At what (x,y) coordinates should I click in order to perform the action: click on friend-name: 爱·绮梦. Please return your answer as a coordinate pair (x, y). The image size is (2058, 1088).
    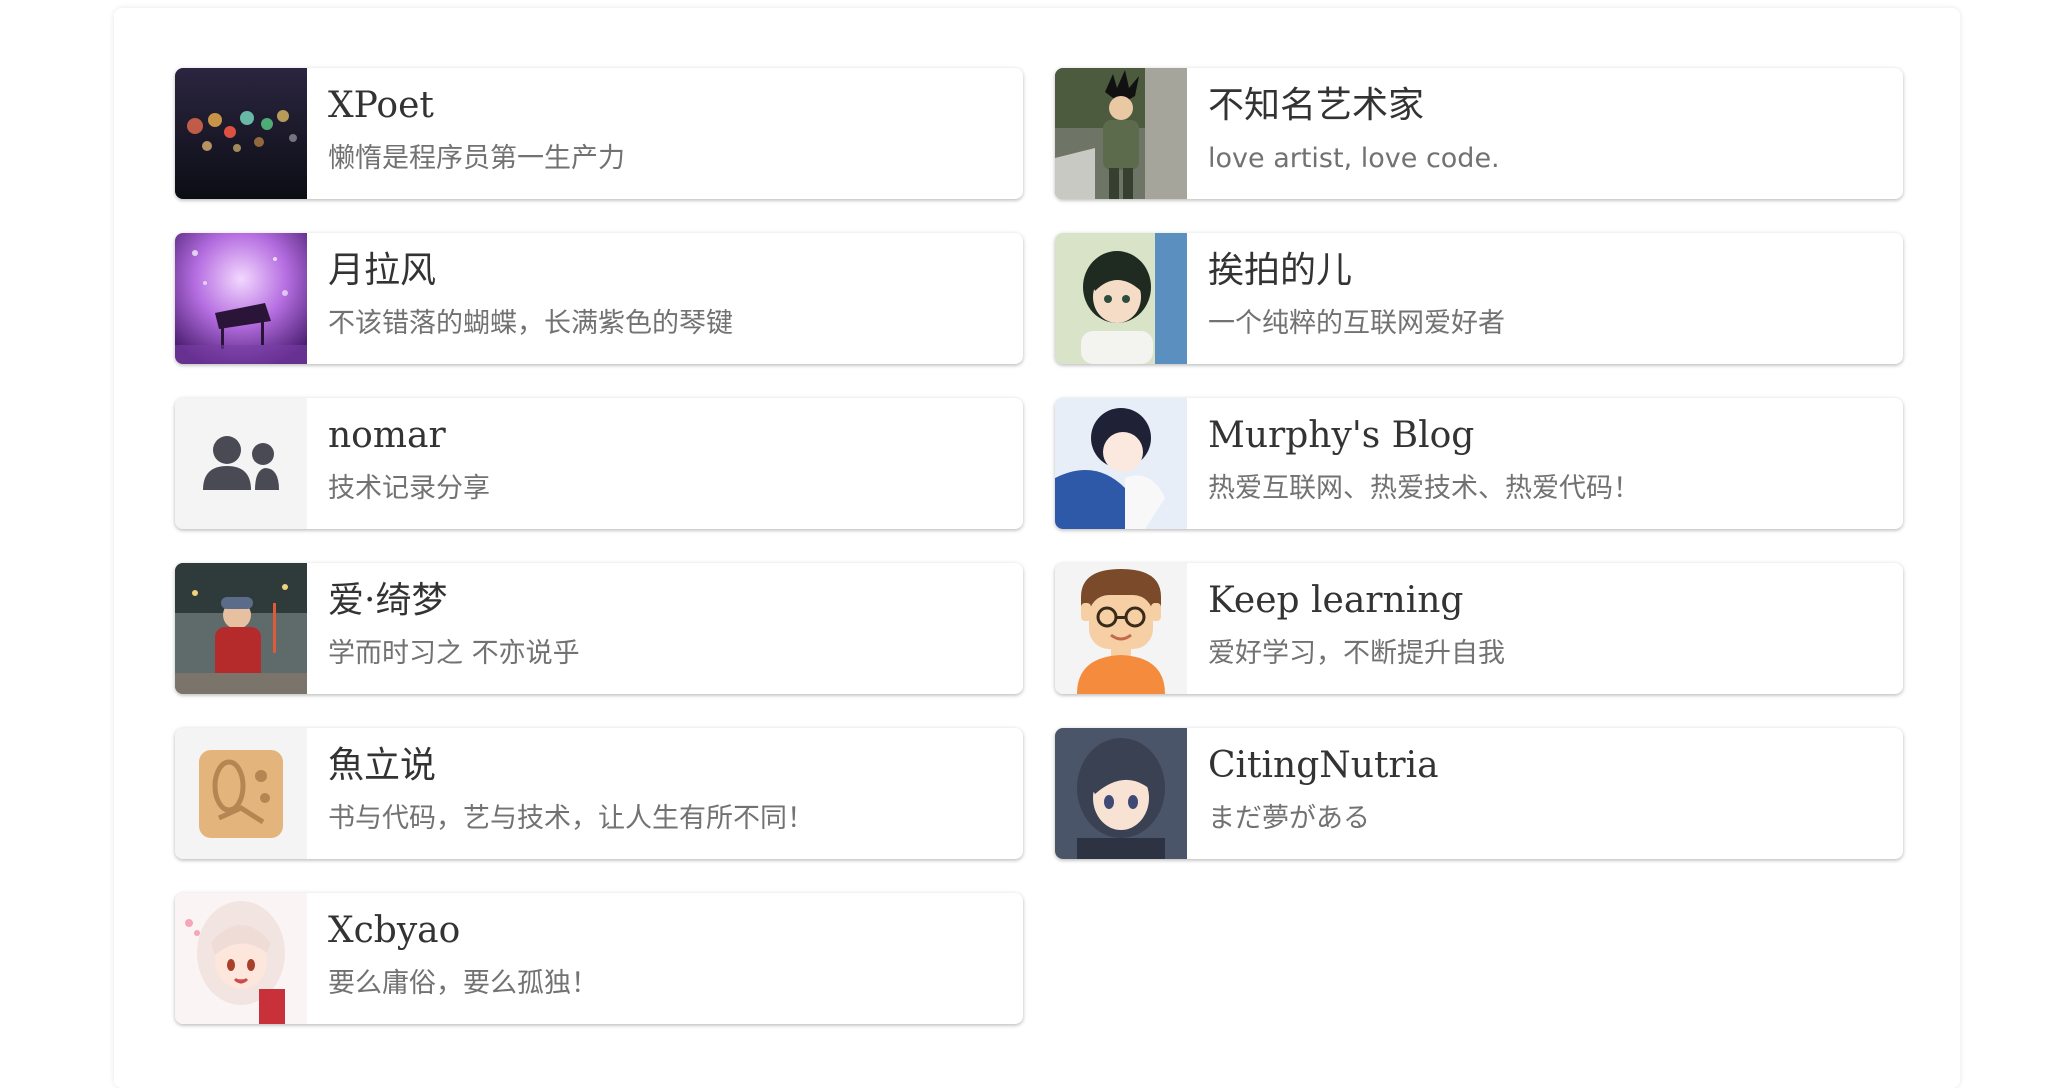
    Looking at the image, I should click on (388, 600).